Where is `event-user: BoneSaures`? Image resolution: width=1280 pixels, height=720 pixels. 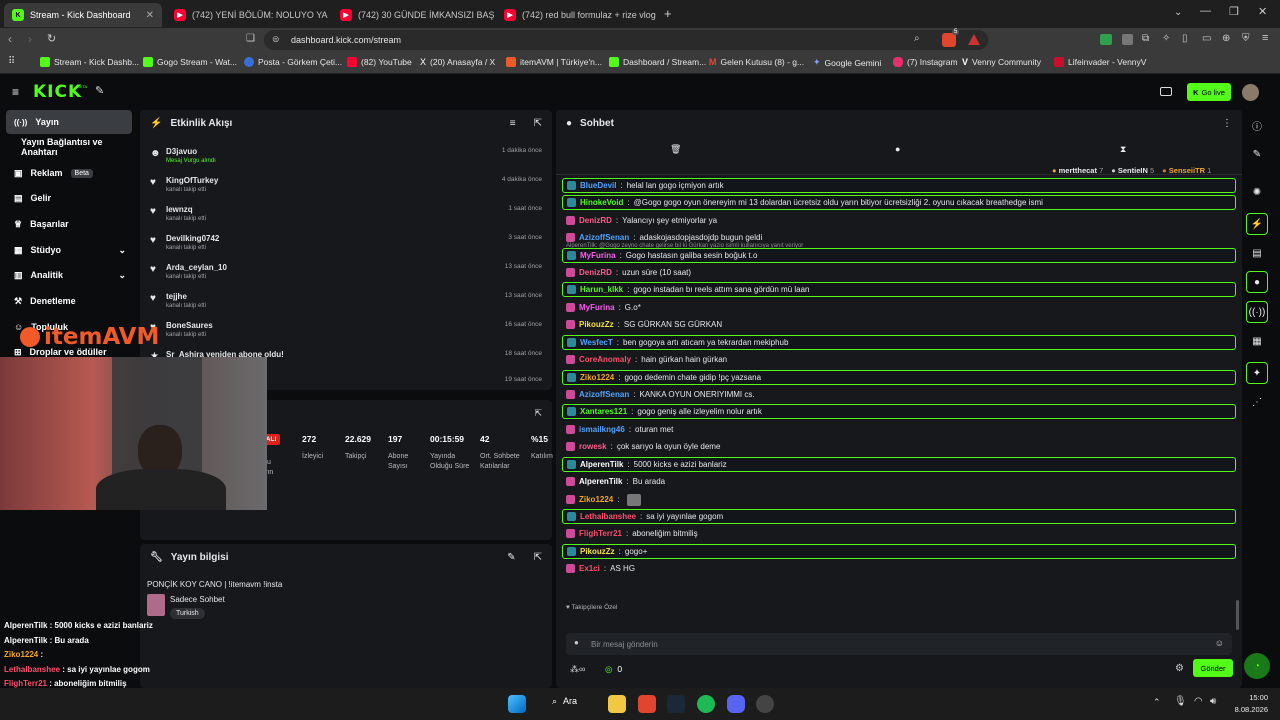
event-user: BoneSaures is located at coordinates (189, 325).